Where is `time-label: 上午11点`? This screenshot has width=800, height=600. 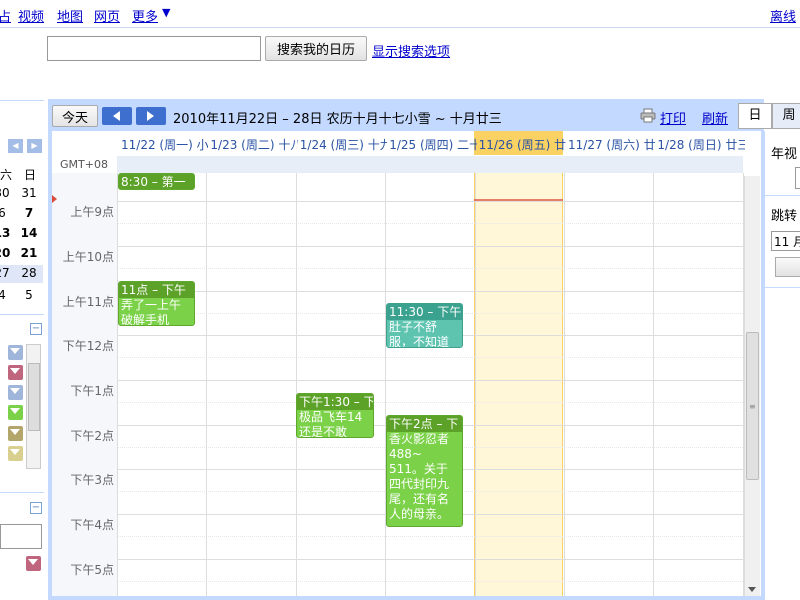 time-label: 上午11点 is located at coordinates (88, 302).